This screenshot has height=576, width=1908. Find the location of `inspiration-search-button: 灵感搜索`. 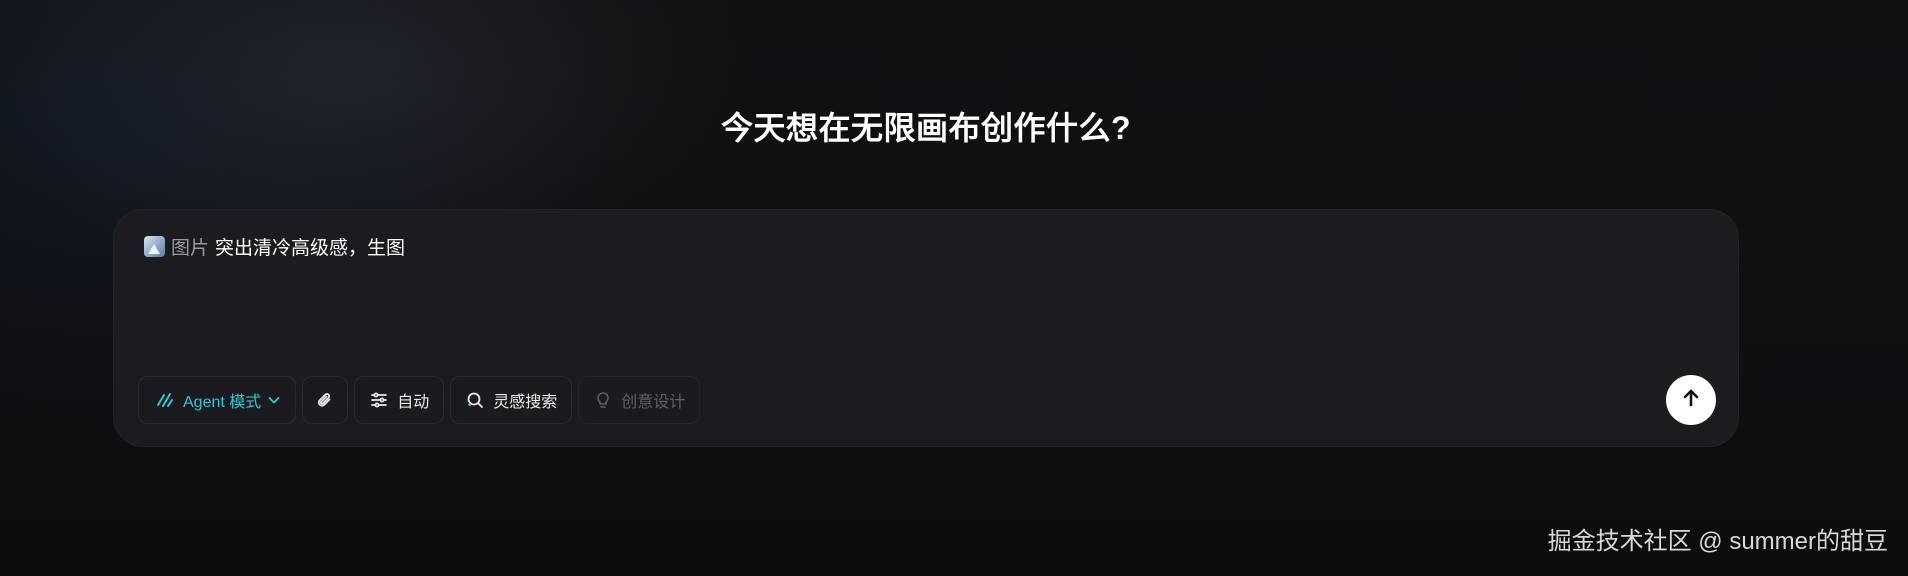

inspiration-search-button: 灵感搜索 is located at coordinates (511, 400).